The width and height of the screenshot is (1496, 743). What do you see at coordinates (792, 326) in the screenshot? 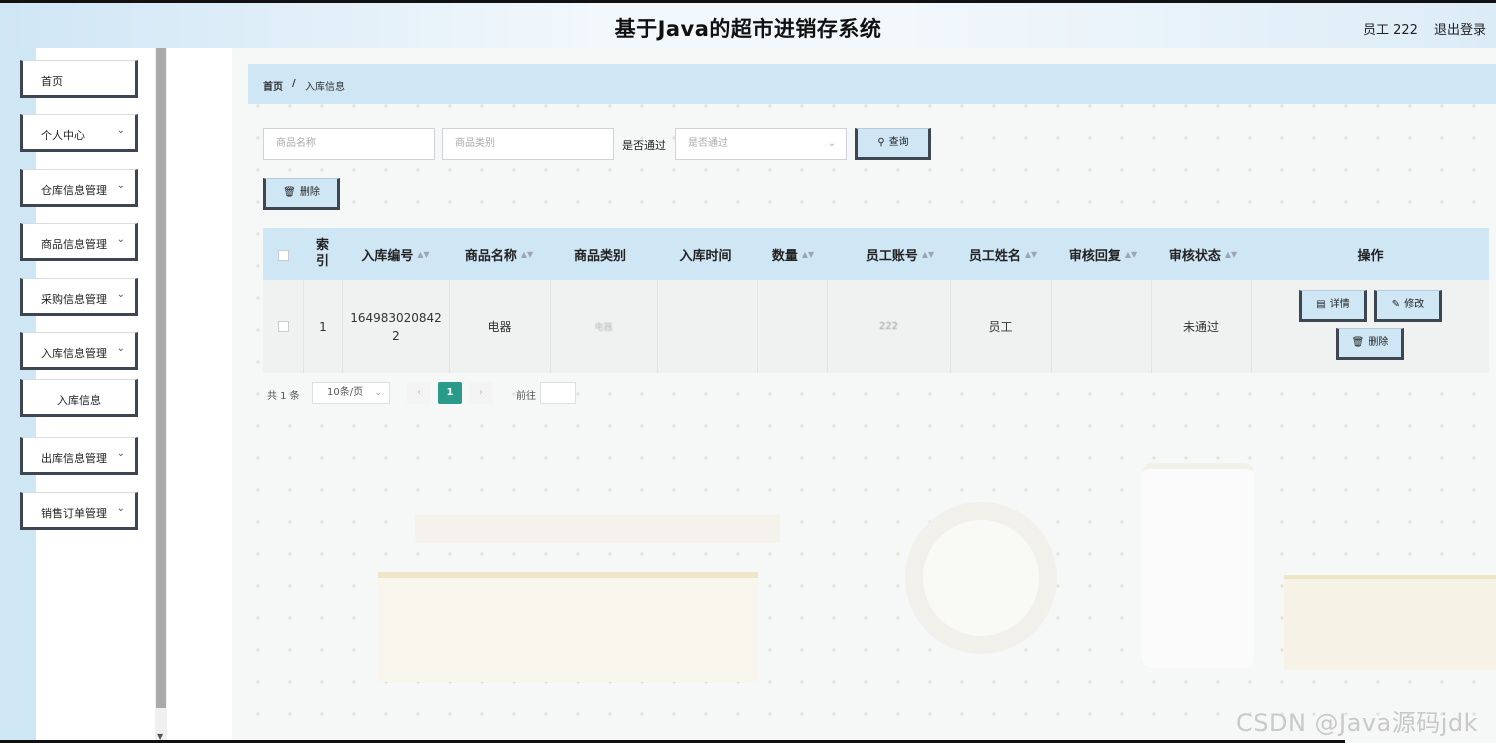
I see `cell-quantity` at bounding box center [792, 326].